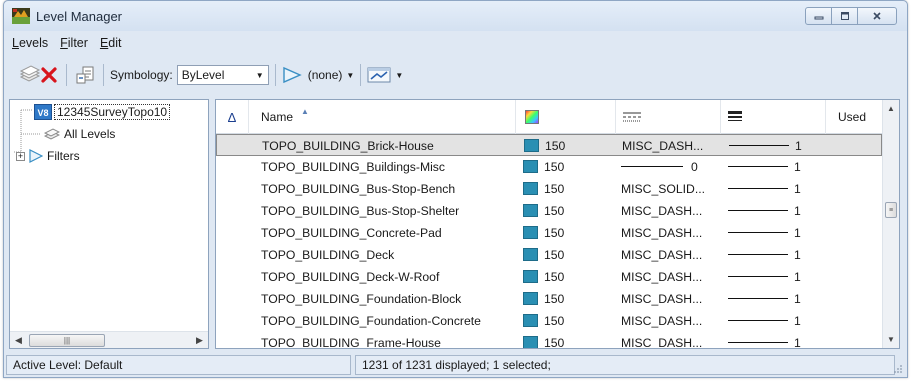 The width and height of the screenshot is (911, 381). I want to click on scroll-thumb: |||, so click(67, 340).